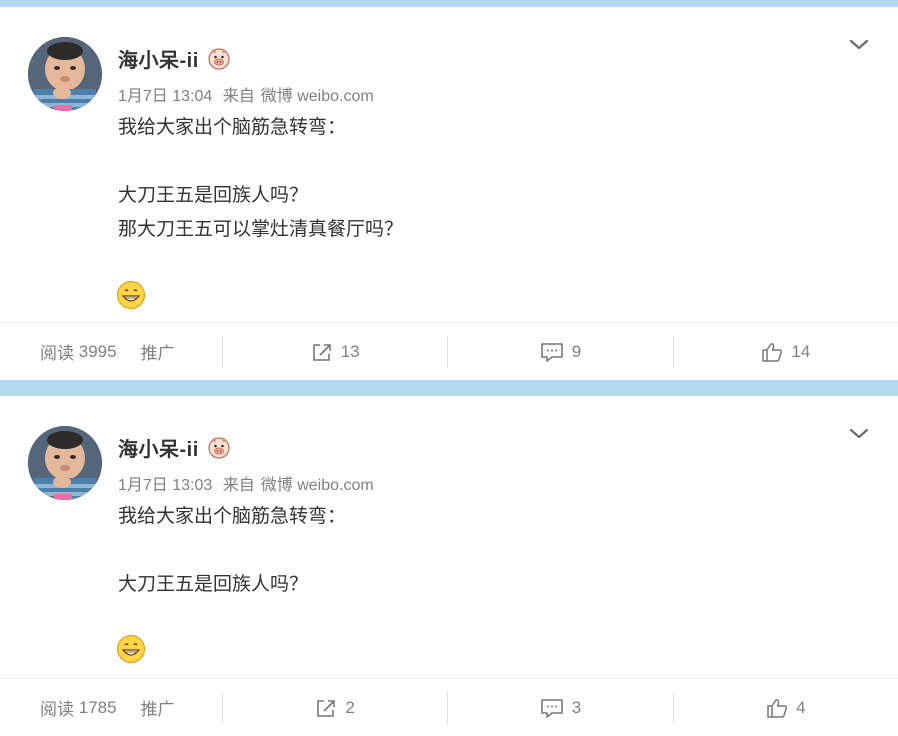 The width and height of the screenshot is (898, 736). What do you see at coordinates (97, 707) in the screenshot?
I see `read-count: 1785` at bounding box center [97, 707].